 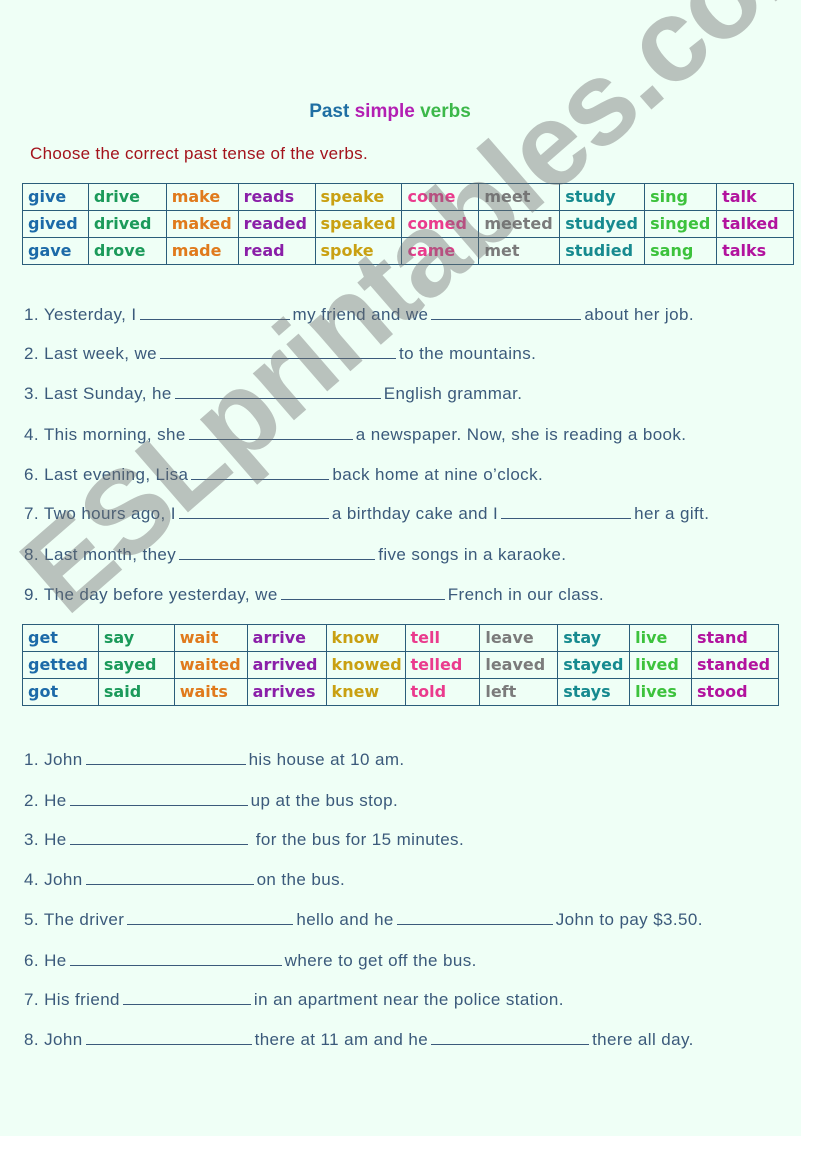 I want to click on verb-cell: talks, so click(x=755, y=251).